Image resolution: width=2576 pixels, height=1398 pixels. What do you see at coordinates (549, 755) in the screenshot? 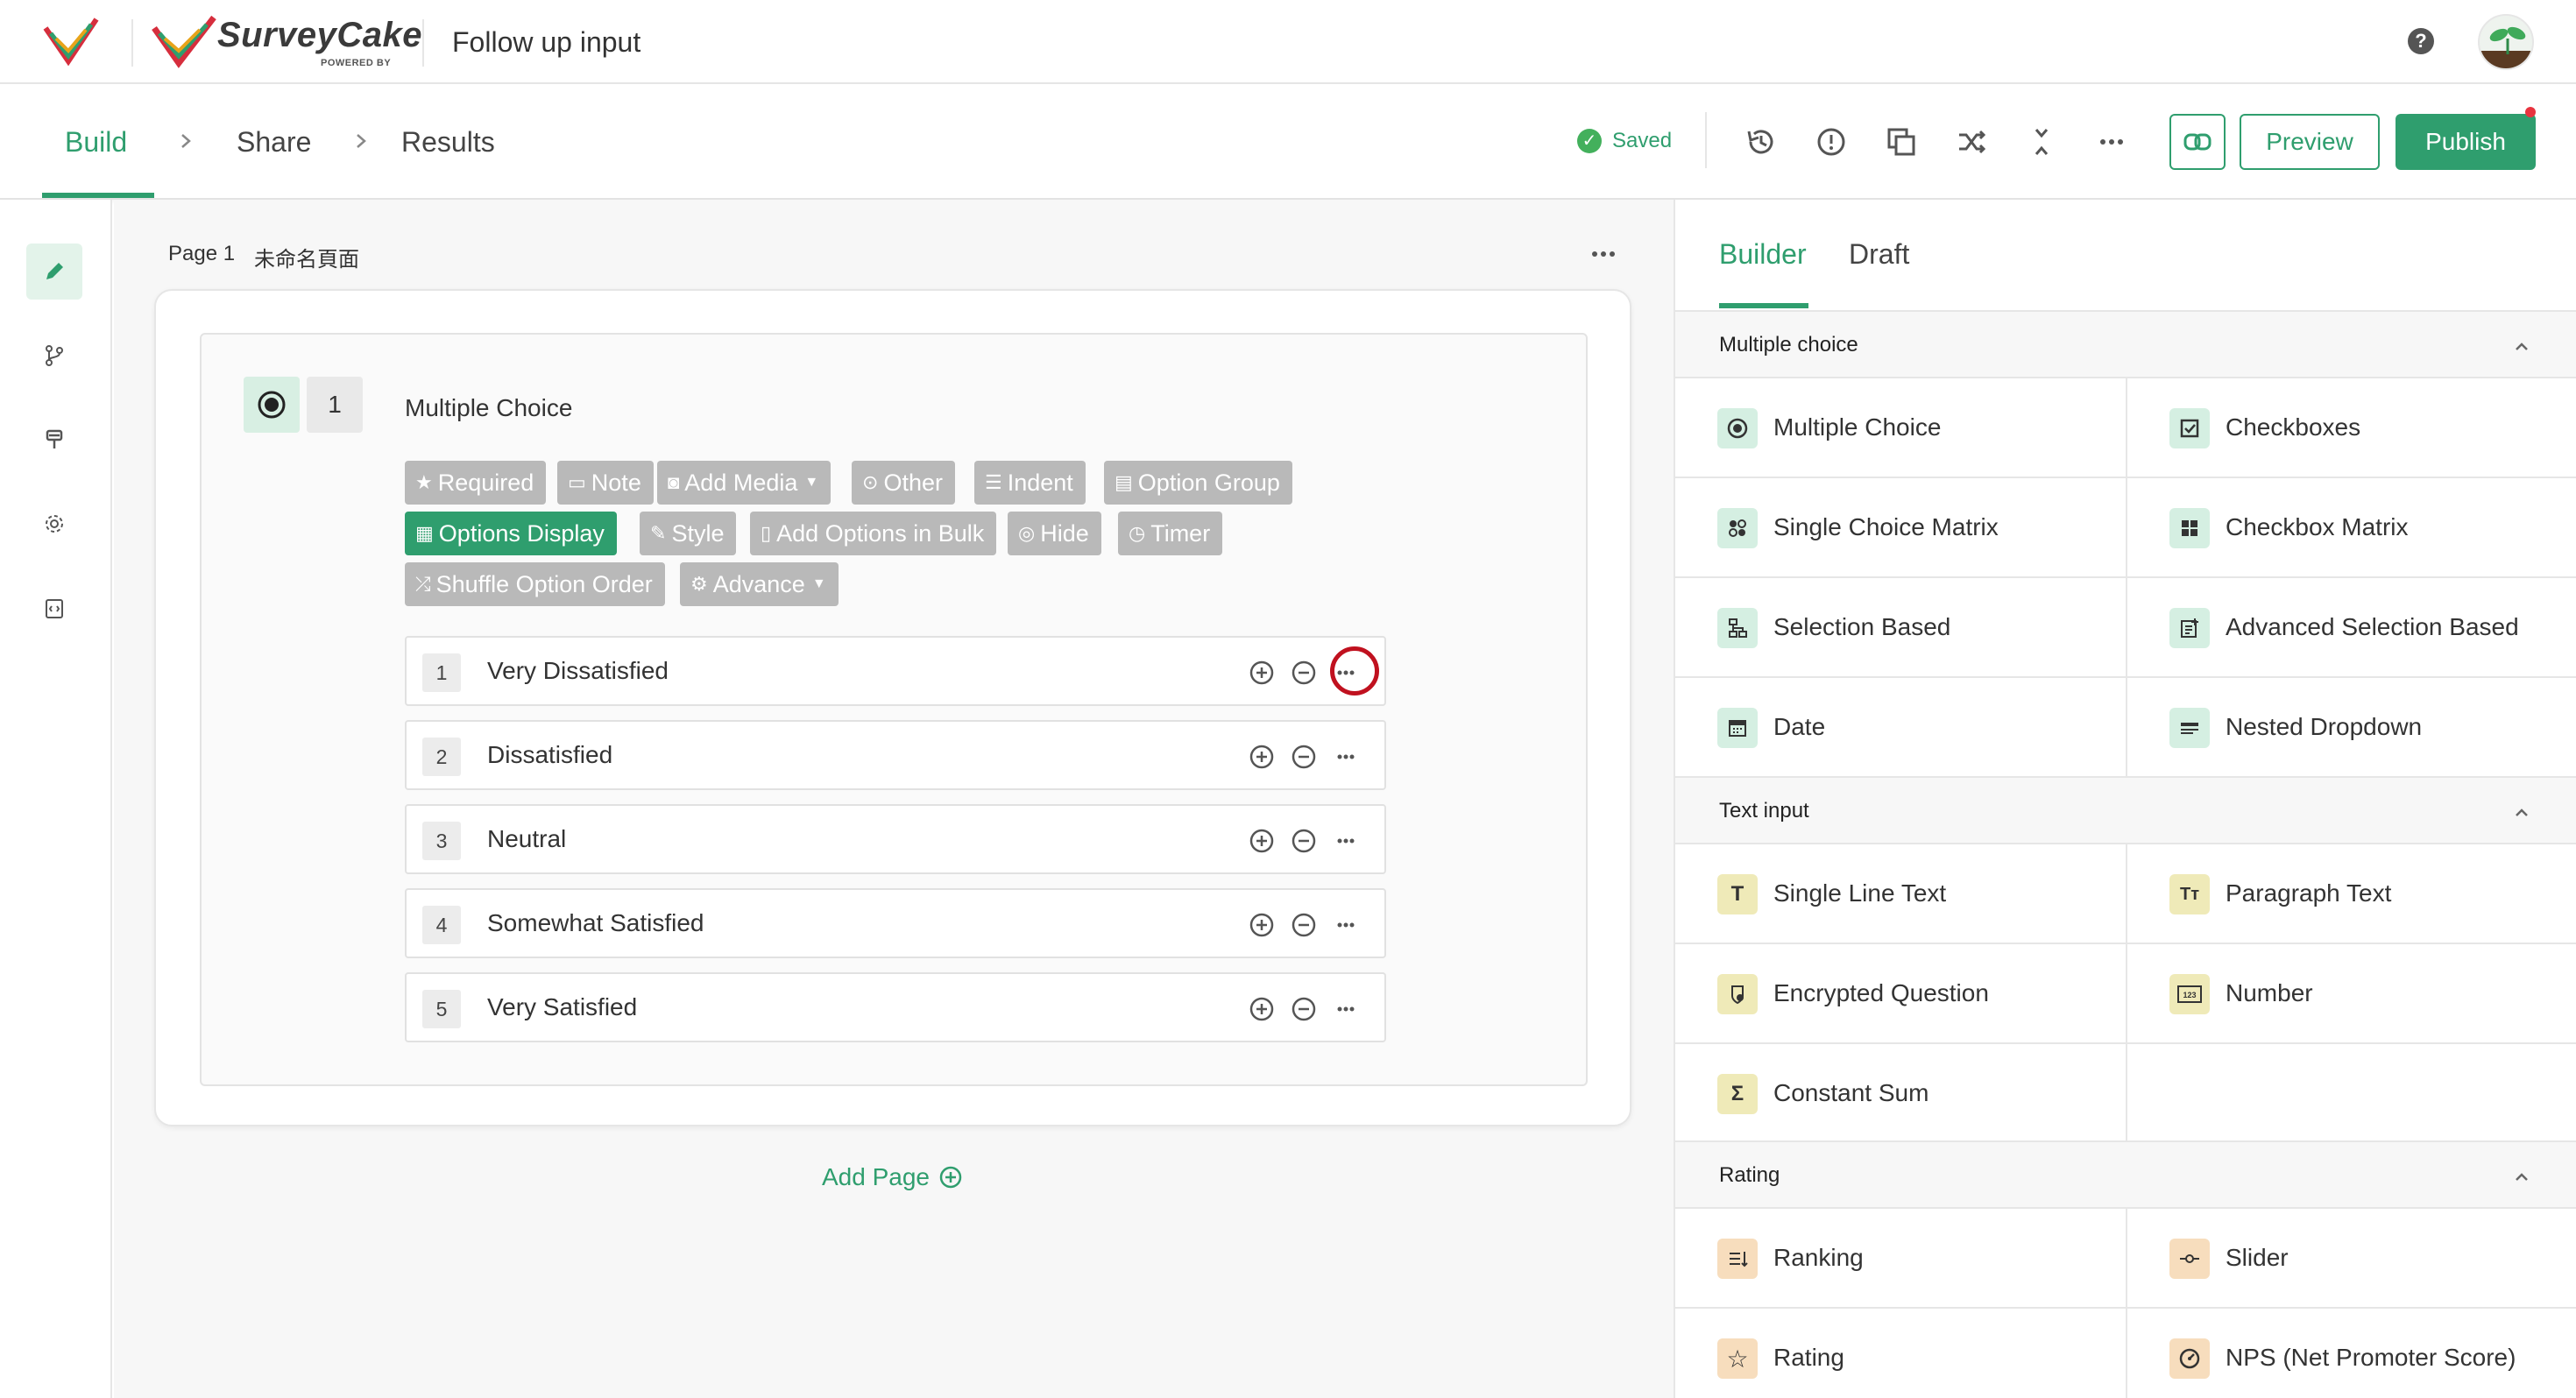
I see `option-label: Dissatisfied` at bounding box center [549, 755].